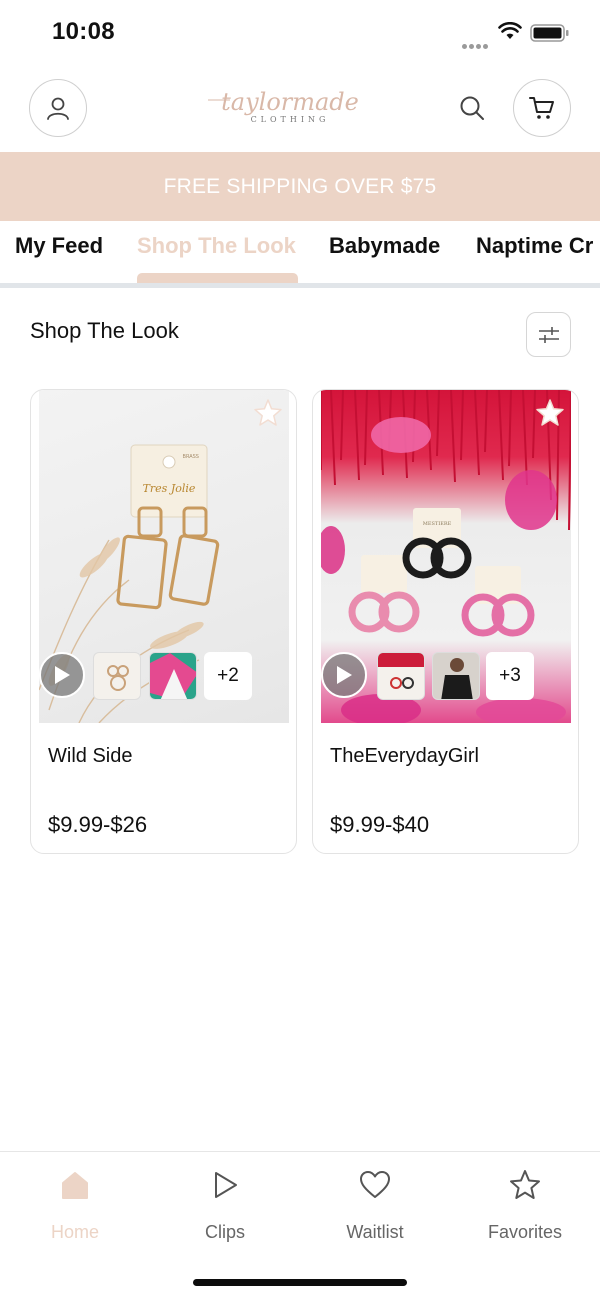  What do you see at coordinates (164, 556) in the screenshot?
I see `product-image: Tres Jolie BRASS +2` at bounding box center [164, 556].